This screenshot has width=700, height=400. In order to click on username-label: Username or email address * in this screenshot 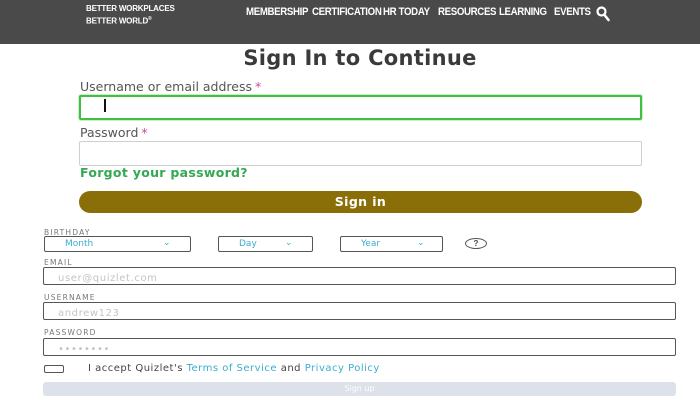, I will do `click(171, 86)`.